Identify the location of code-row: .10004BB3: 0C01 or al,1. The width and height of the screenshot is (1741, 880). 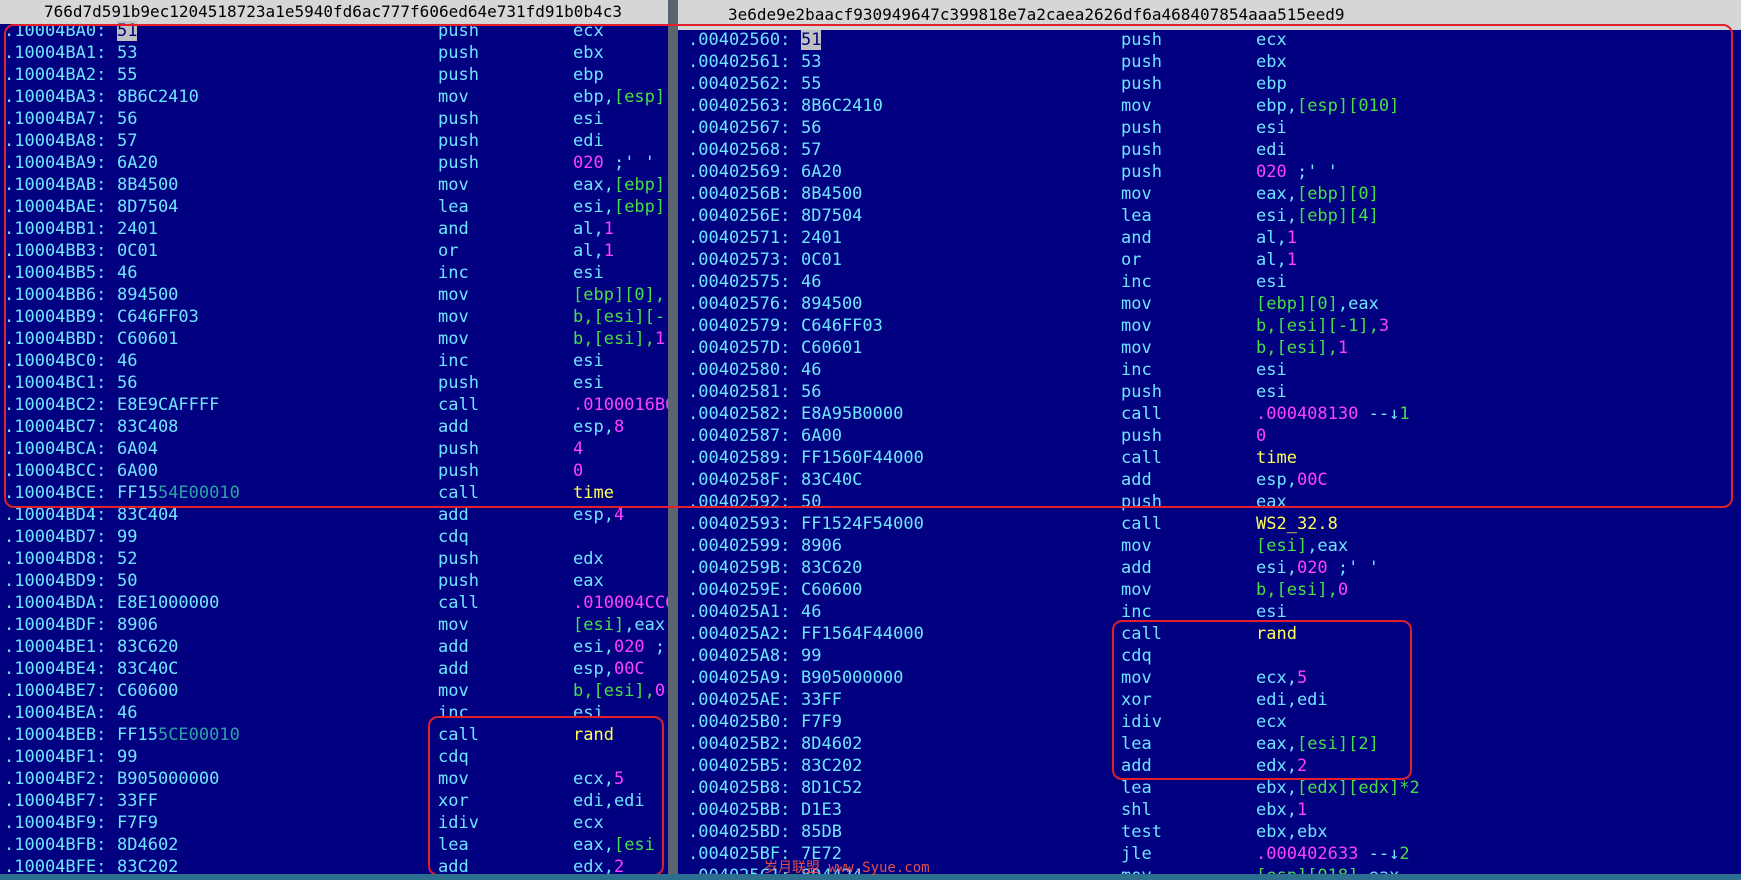
(334, 251).